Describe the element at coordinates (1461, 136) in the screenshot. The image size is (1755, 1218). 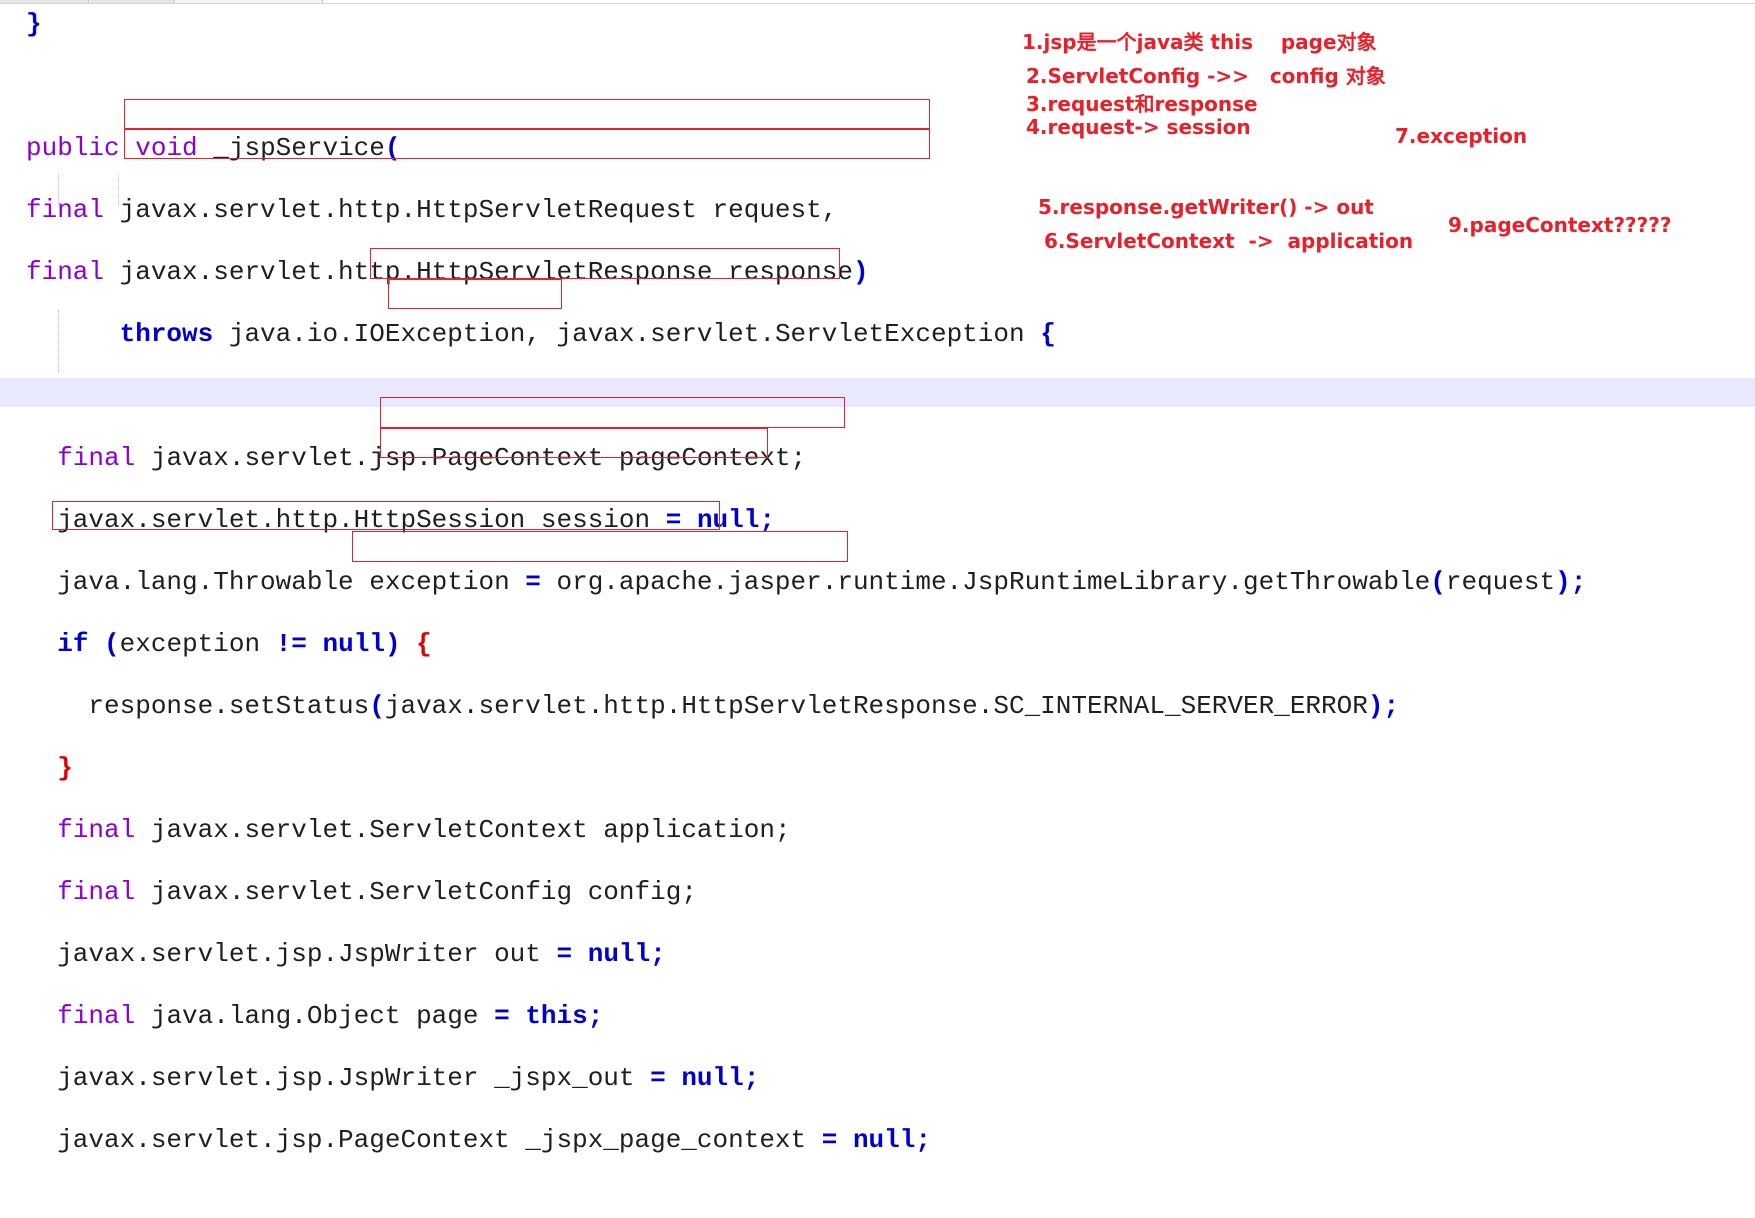
I see `annotation-note-7: 7.exception` at that location.